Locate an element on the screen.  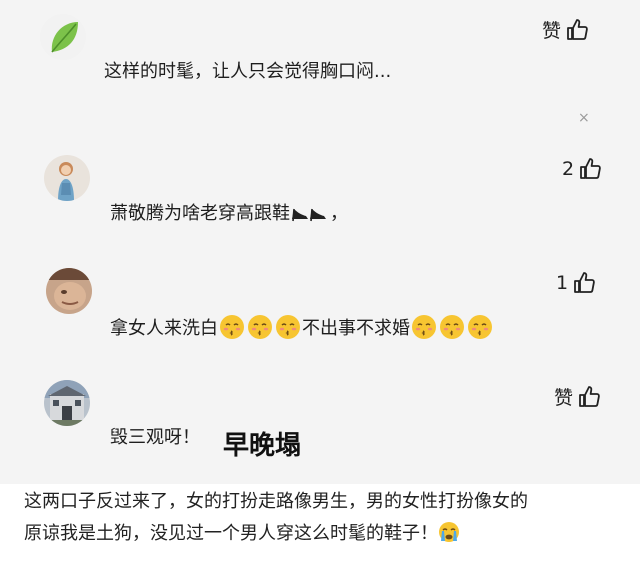
crying-face-emoji is located at coordinates (449, 532).